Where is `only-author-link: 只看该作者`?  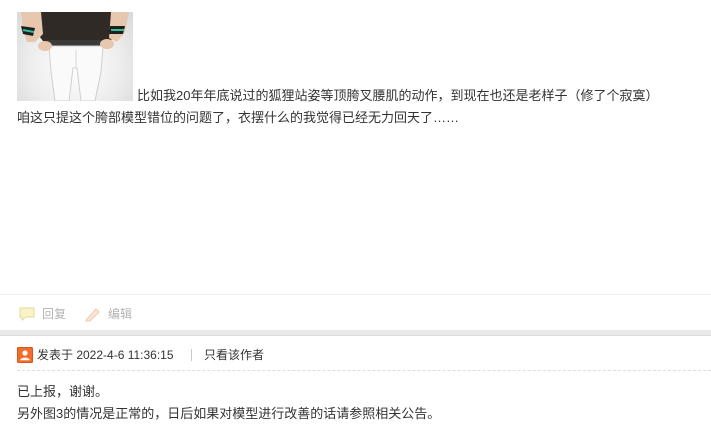 only-author-link: 只看该作者 is located at coordinates (234, 355).